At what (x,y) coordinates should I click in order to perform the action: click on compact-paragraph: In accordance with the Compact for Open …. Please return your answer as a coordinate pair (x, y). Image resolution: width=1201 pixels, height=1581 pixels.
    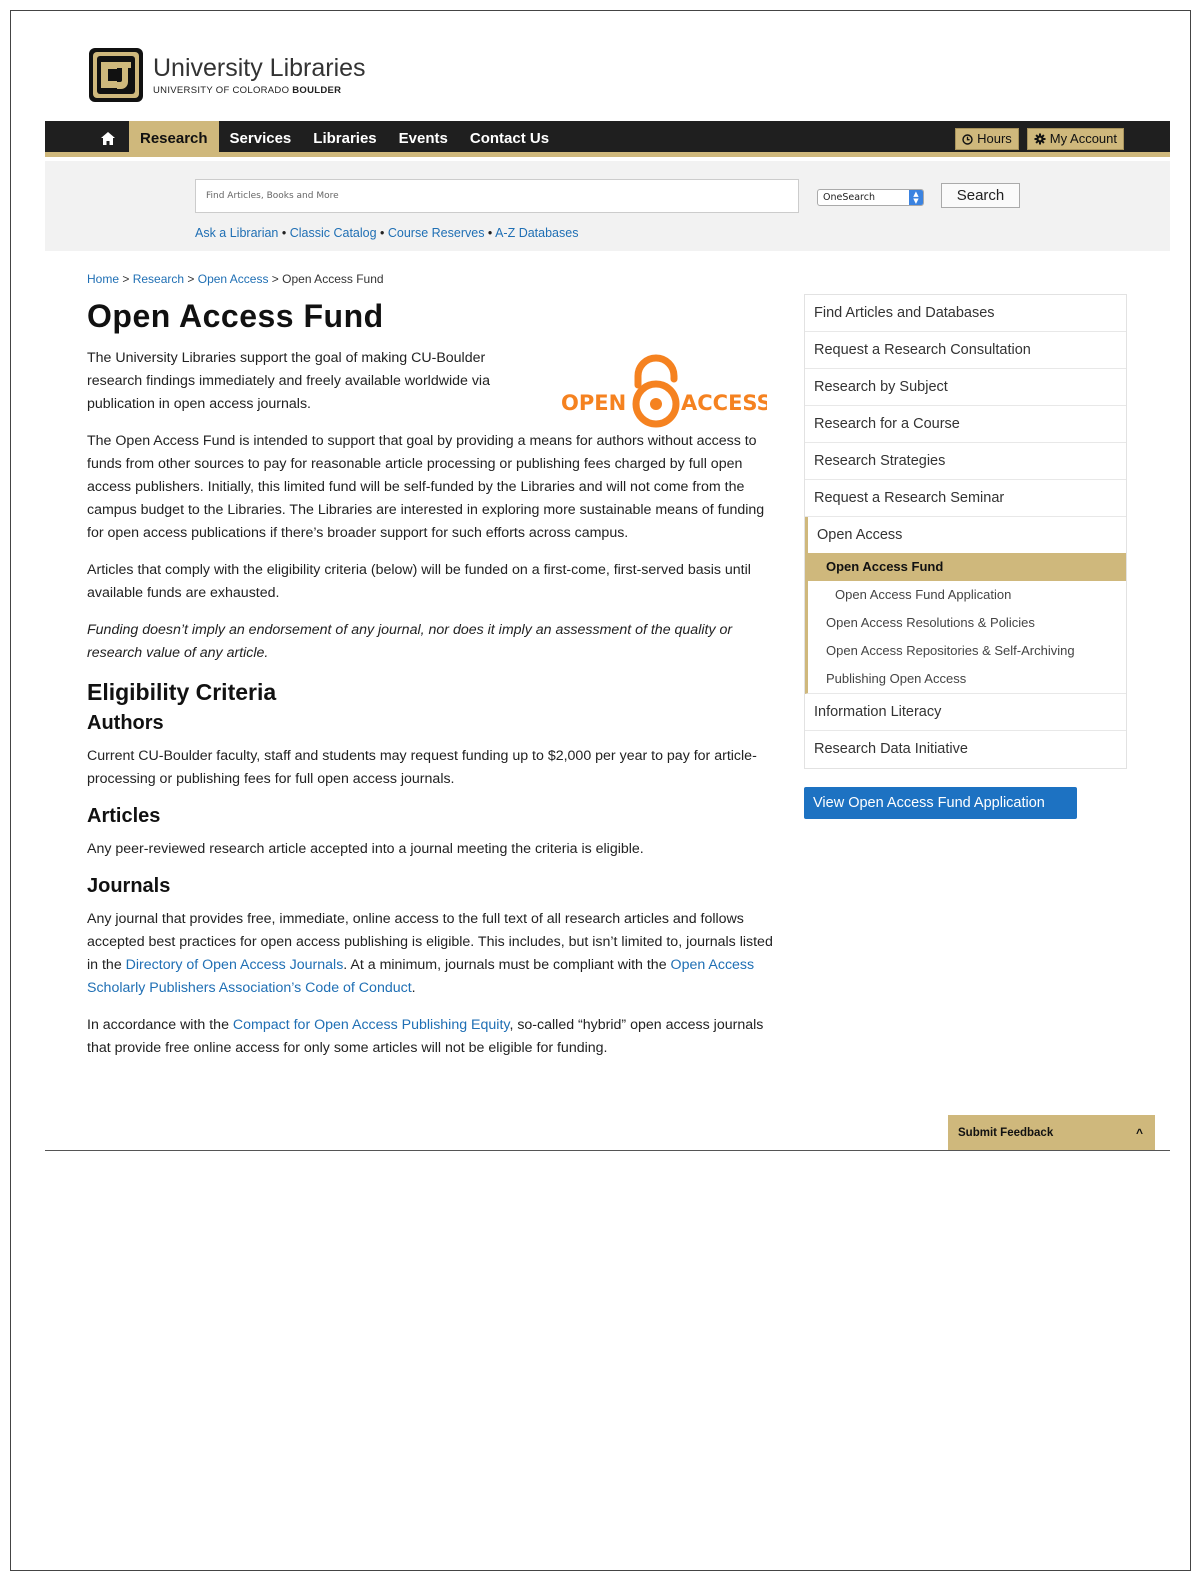
    Looking at the image, I should click on (432, 1037).